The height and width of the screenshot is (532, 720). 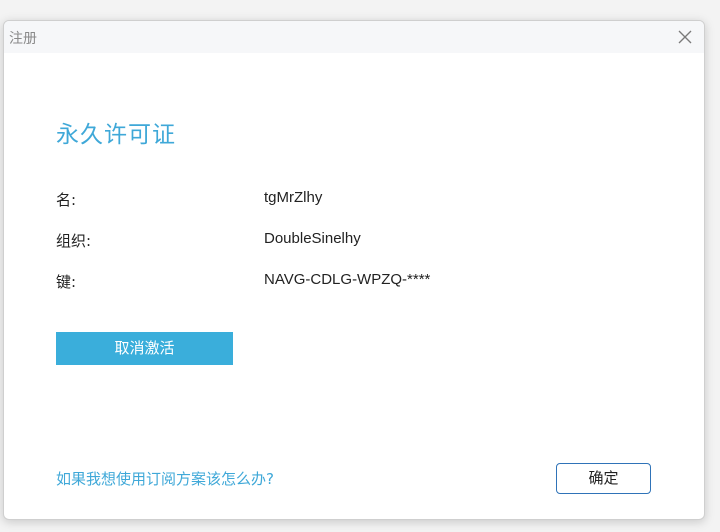 What do you see at coordinates (165, 478) in the screenshot?
I see `subscription-help-link: 如果我想使用订阅方案该怎么办?` at bounding box center [165, 478].